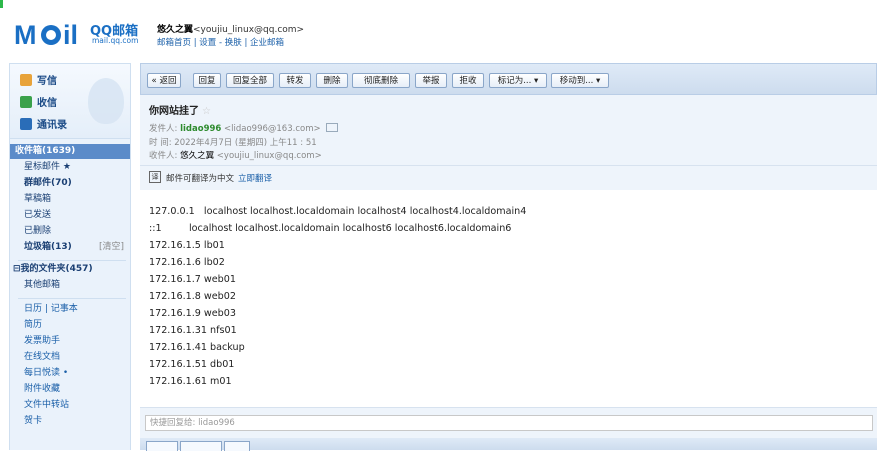  Describe the element at coordinates (197, 156) in the screenshot. I see `recipient-name: 悠久之翼` at that location.